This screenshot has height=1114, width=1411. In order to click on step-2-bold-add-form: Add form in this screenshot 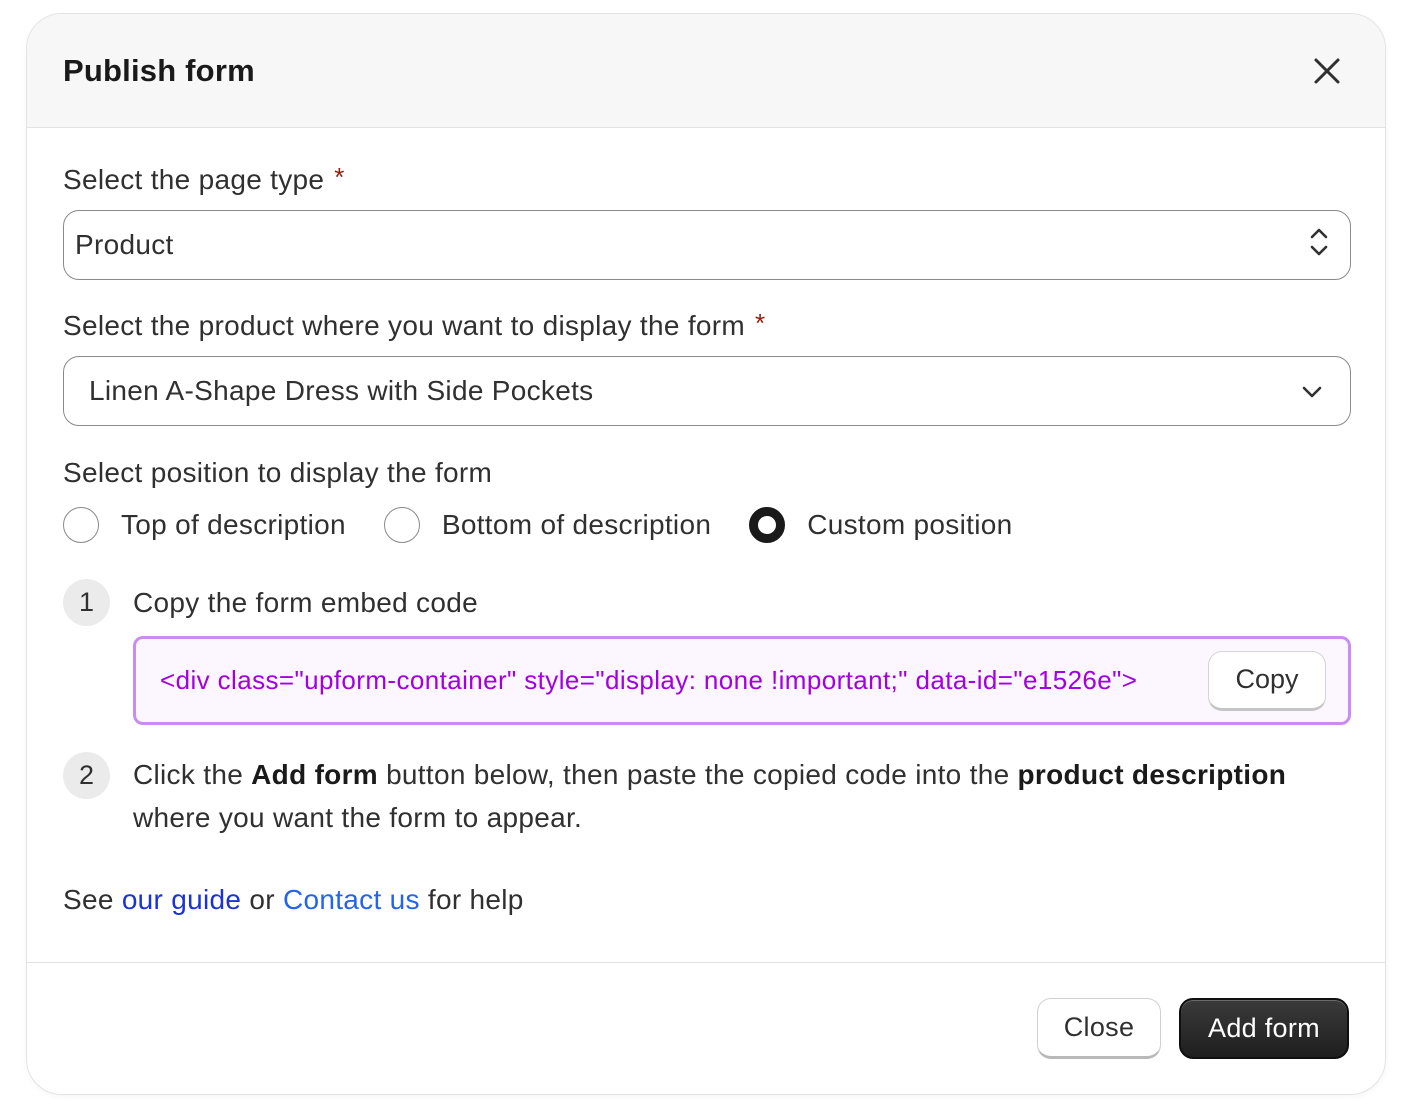, I will do `click(314, 774)`.